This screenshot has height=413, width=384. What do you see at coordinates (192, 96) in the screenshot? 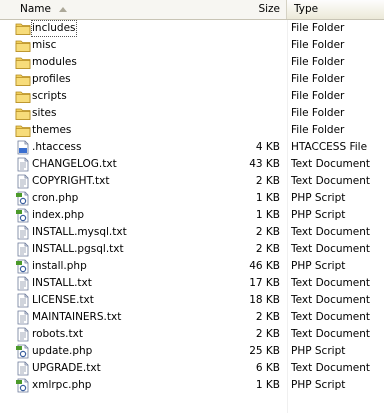
I see `file-row: scripts File Folder` at bounding box center [192, 96].